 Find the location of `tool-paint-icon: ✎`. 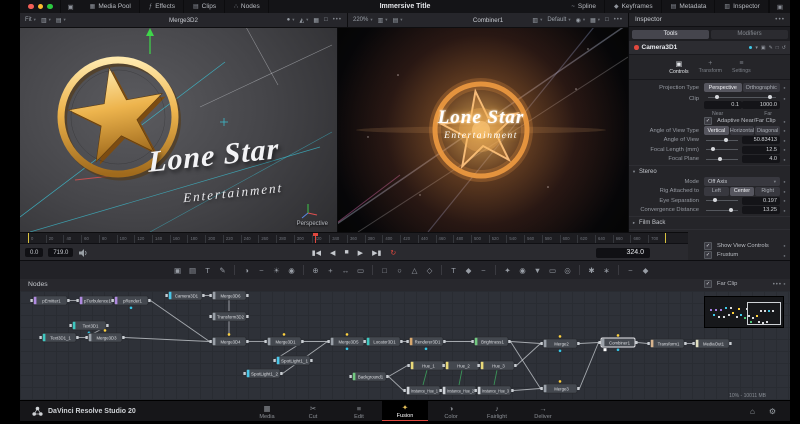

tool-paint-icon: ✎ is located at coordinates (222, 270).